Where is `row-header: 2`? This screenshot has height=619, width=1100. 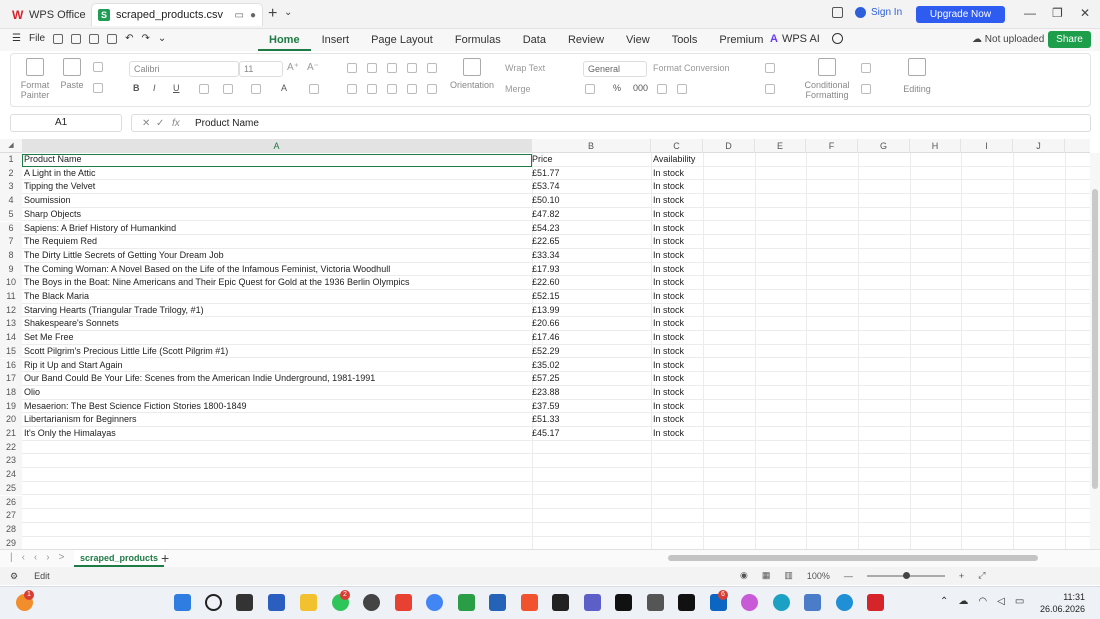 row-header: 2 is located at coordinates (11, 173).